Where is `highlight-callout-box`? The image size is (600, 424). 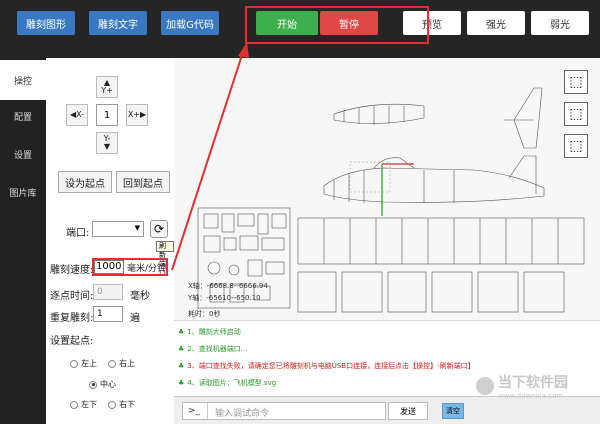 highlight-callout-box is located at coordinates (337, 25).